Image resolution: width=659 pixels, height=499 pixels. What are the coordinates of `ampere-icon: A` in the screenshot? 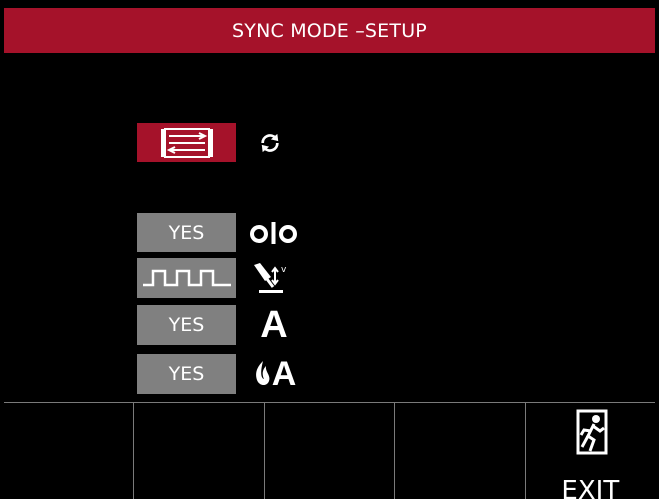 It's located at (274, 325).